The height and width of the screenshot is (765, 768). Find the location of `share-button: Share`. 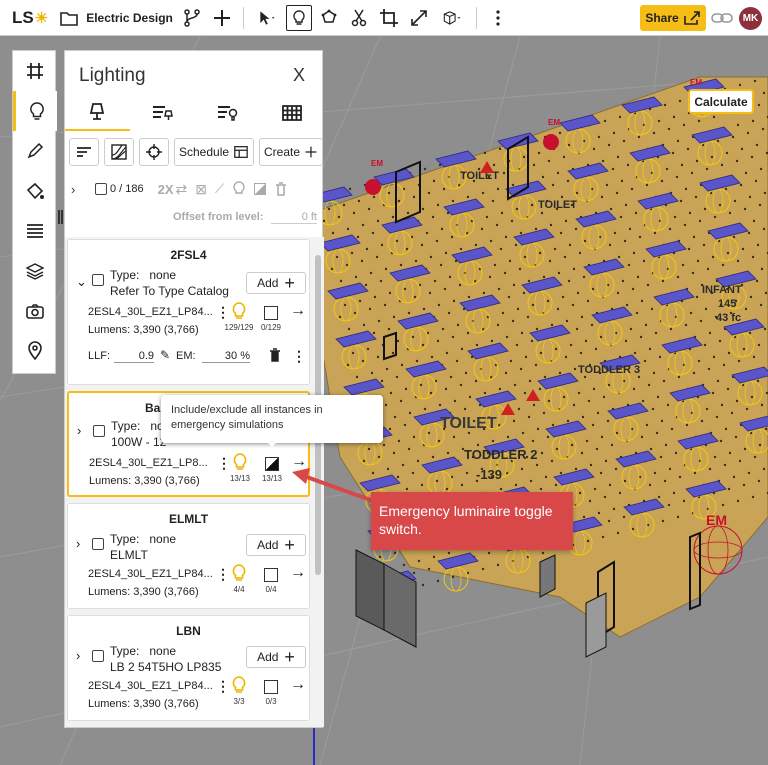

share-button: Share is located at coordinates (673, 18).